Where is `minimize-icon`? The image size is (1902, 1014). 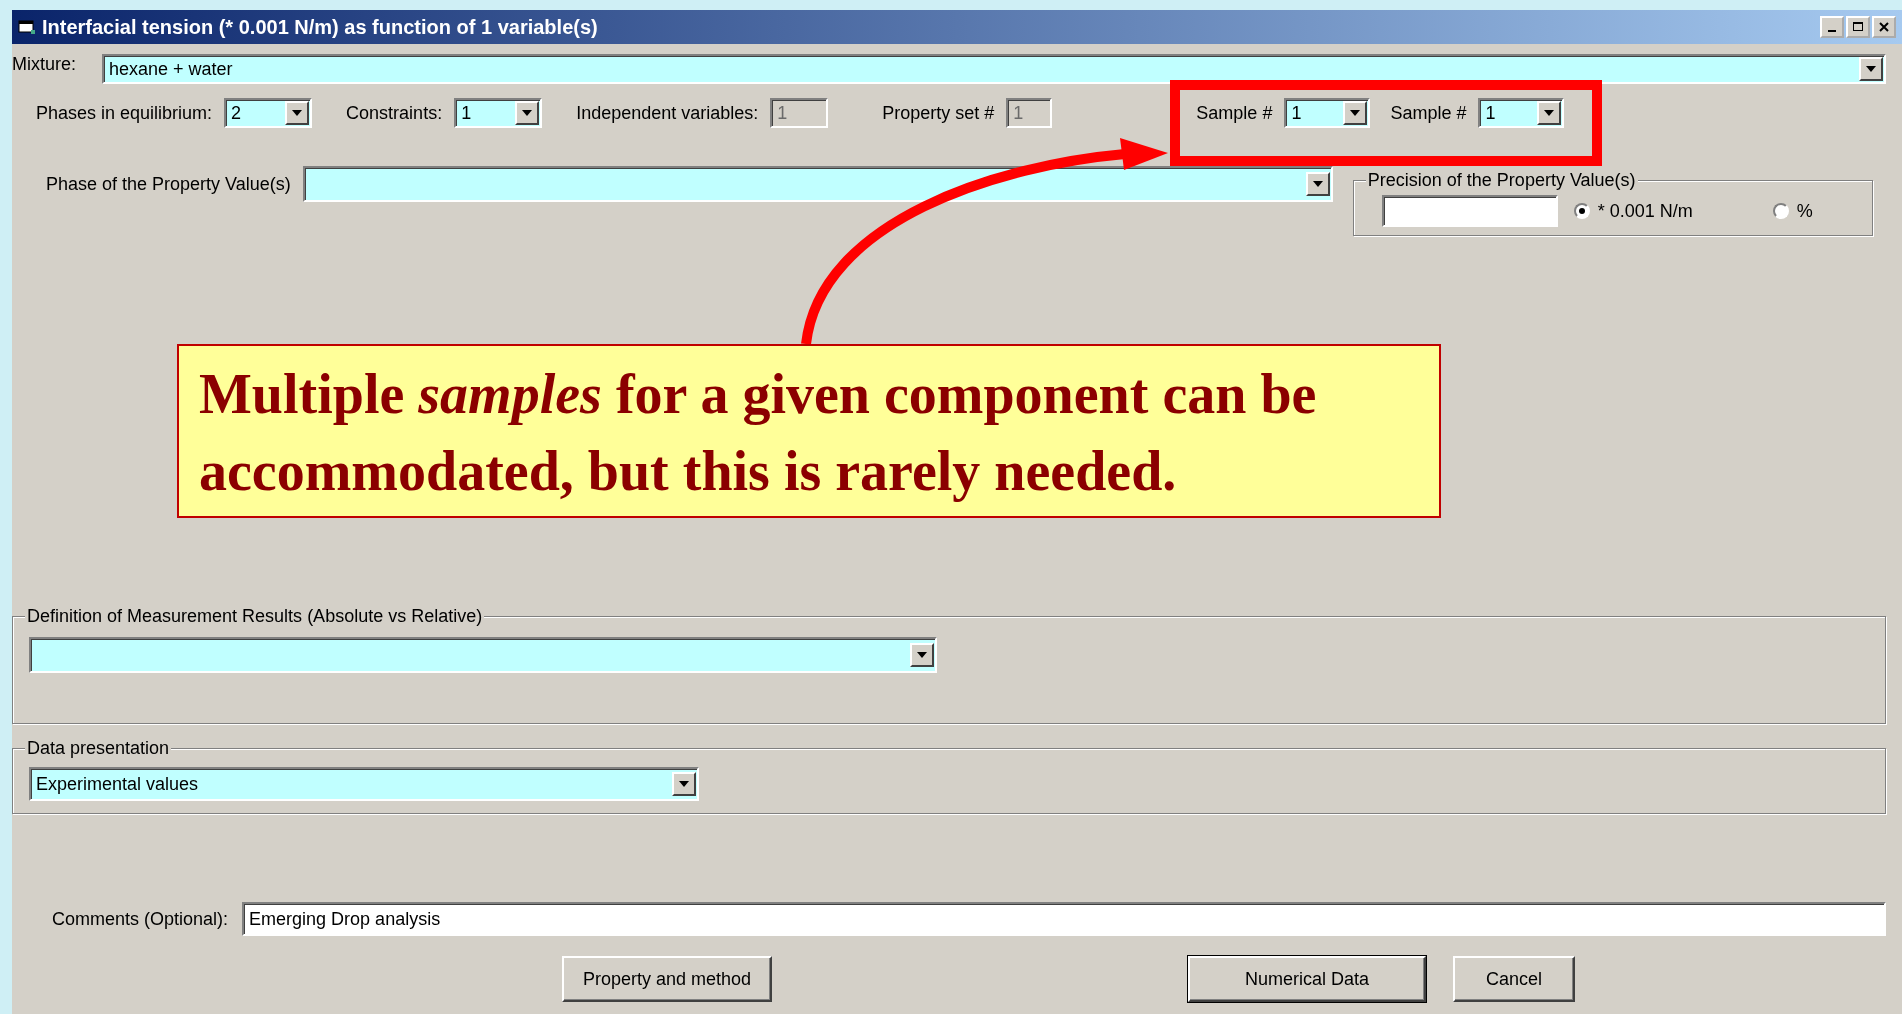
minimize-icon is located at coordinates (1832, 31).